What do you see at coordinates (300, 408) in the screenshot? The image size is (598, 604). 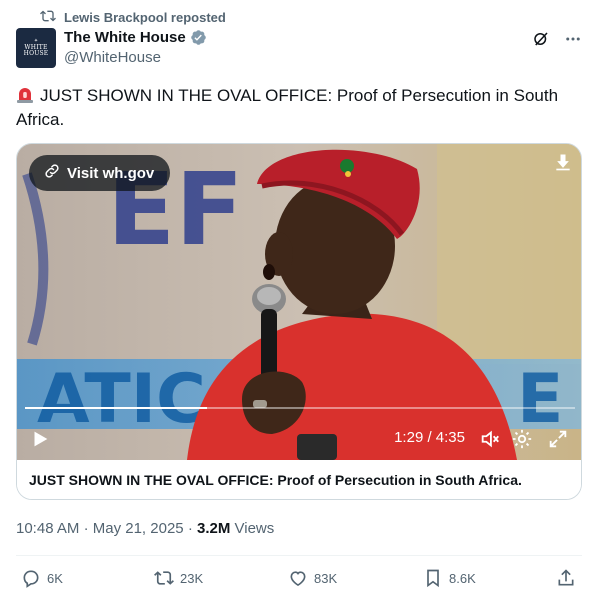 I see `video-progress-bar` at bounding box center [300, 408].